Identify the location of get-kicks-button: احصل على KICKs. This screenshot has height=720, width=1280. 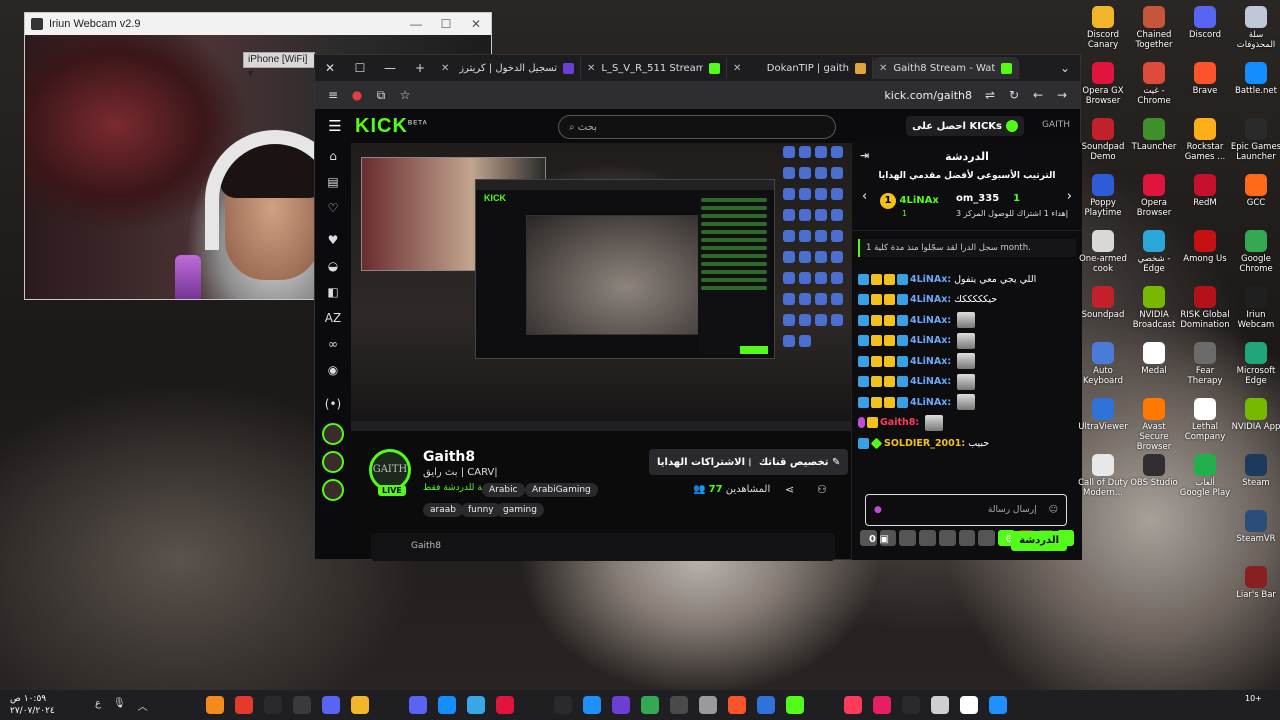
(965, 126).